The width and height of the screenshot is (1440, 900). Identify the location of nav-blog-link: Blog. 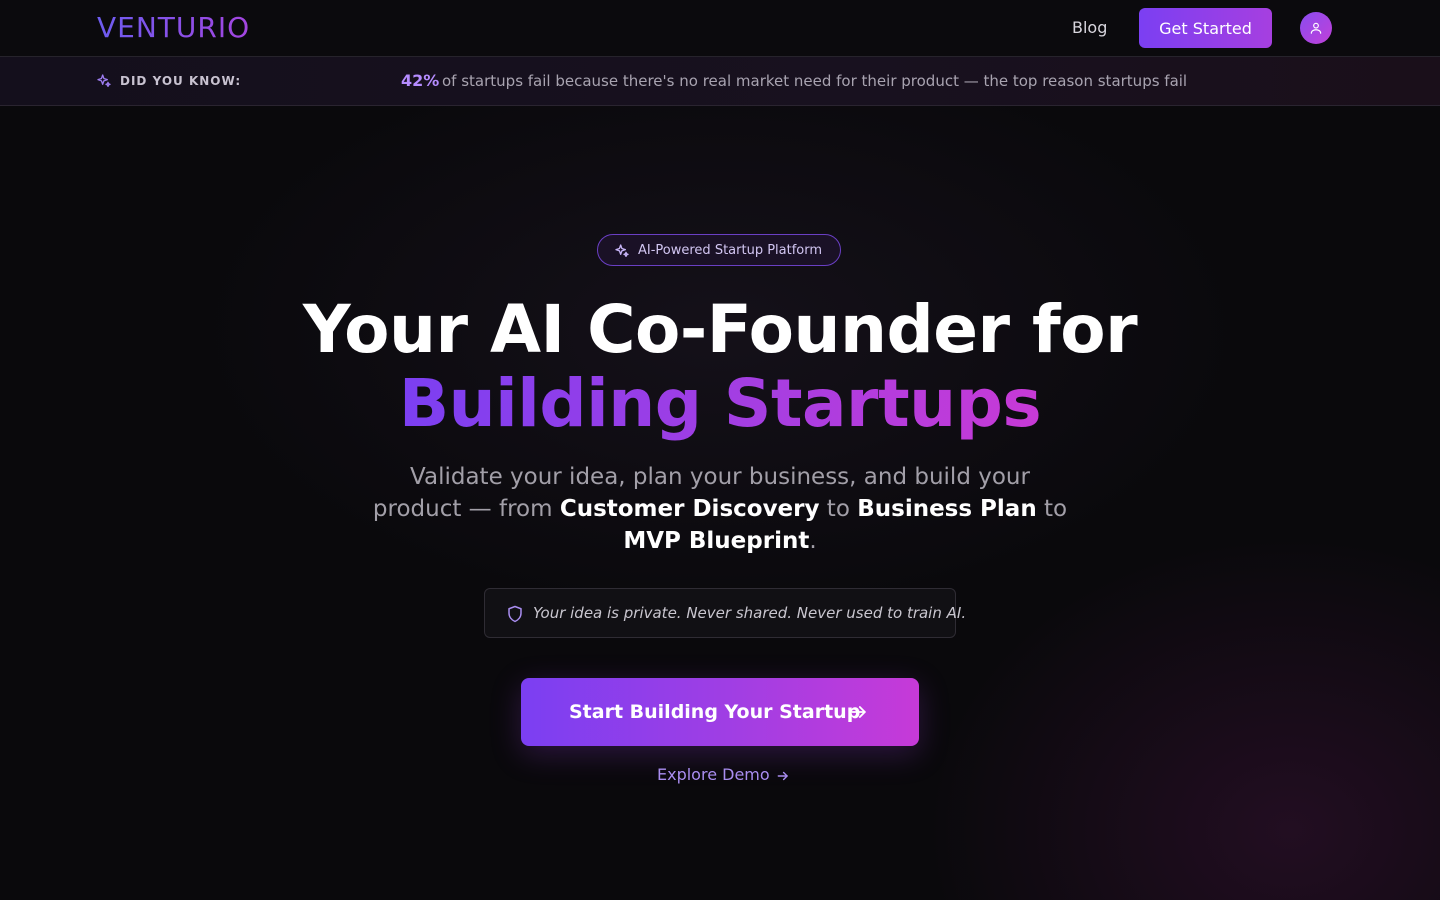
(1089, 28).